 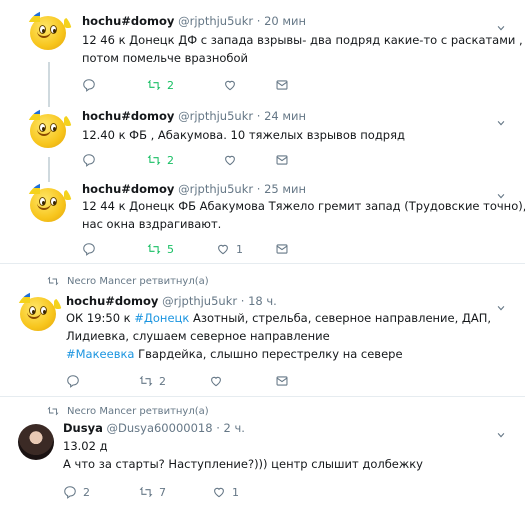 I want to click on reply-button: 2, so click(x=76, y=492).